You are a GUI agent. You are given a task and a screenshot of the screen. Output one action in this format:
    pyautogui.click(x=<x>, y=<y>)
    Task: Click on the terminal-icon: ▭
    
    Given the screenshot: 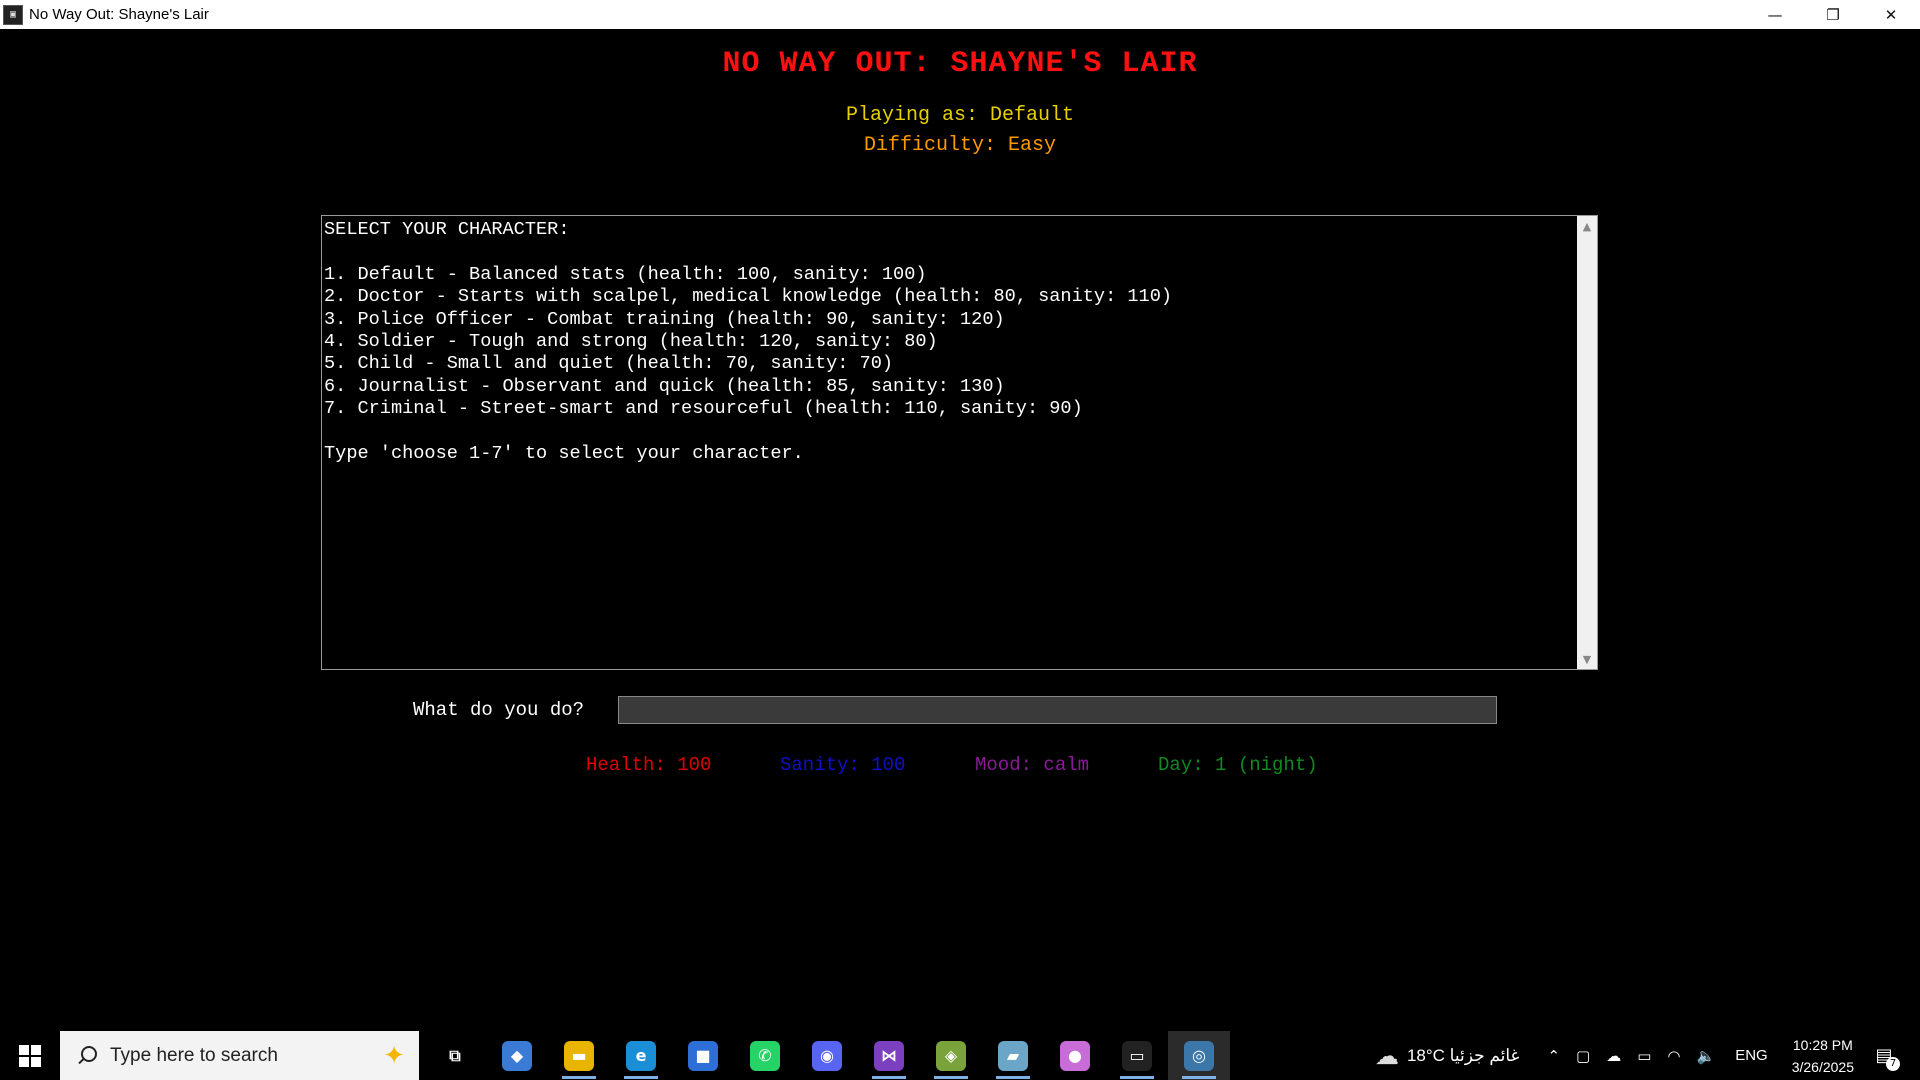 What is the action you would take?
    pyautogui.click(x=1137, y=1055)
    